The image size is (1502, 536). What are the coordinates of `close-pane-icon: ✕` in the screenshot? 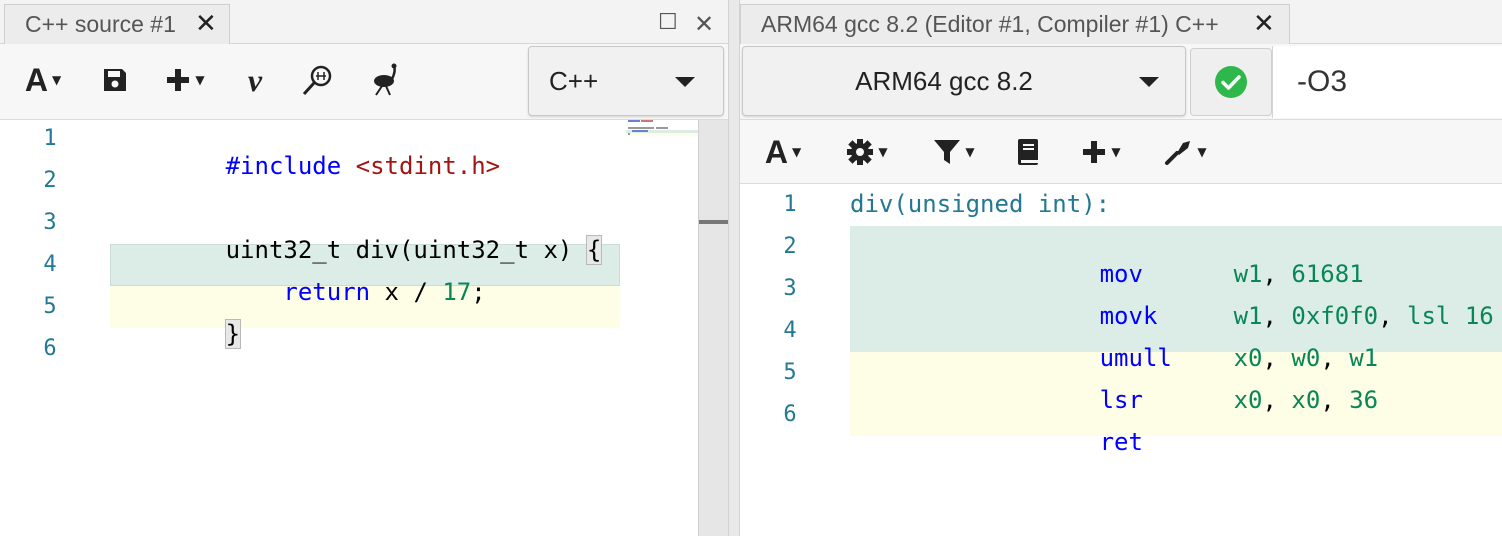 It's located at (704, 24).